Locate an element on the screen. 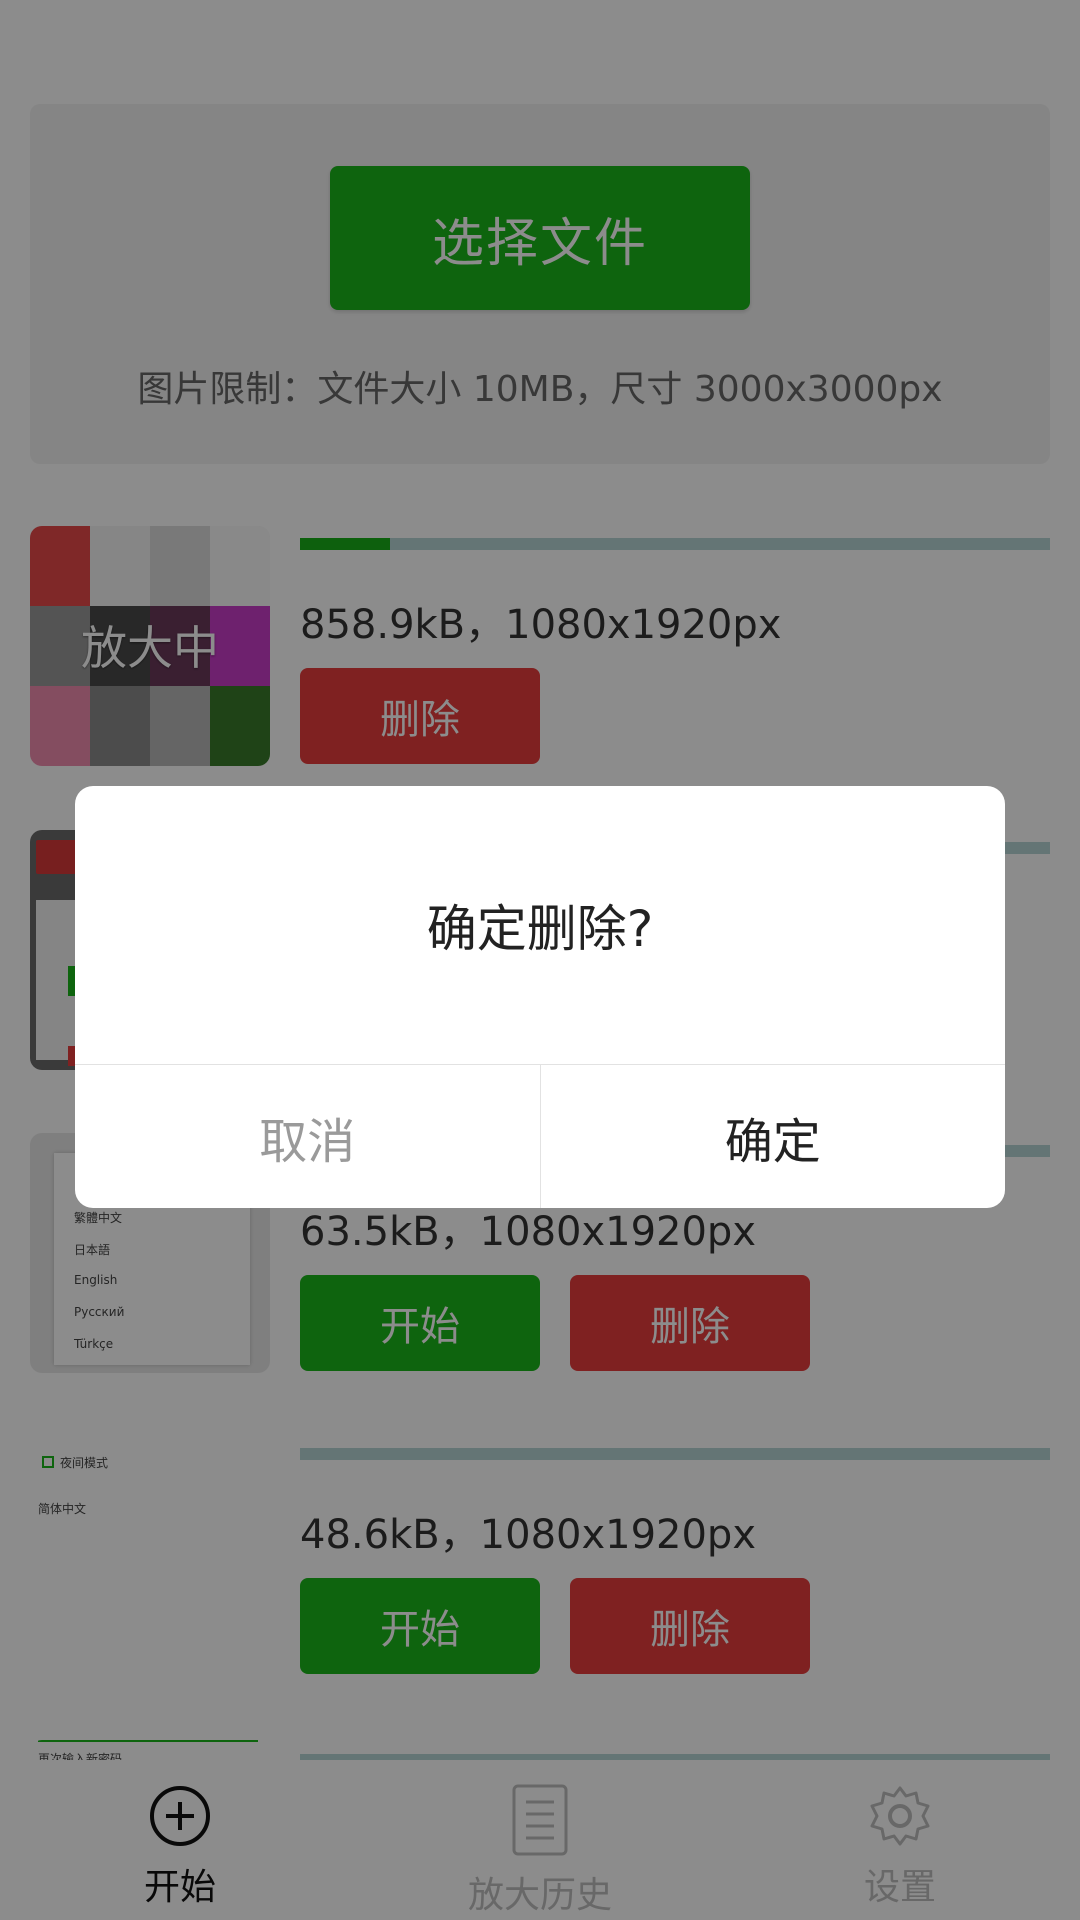 The height and width of the screenshot is (1920, 1080). cancel-button: 取消 is located at coordinates (308, 1136).